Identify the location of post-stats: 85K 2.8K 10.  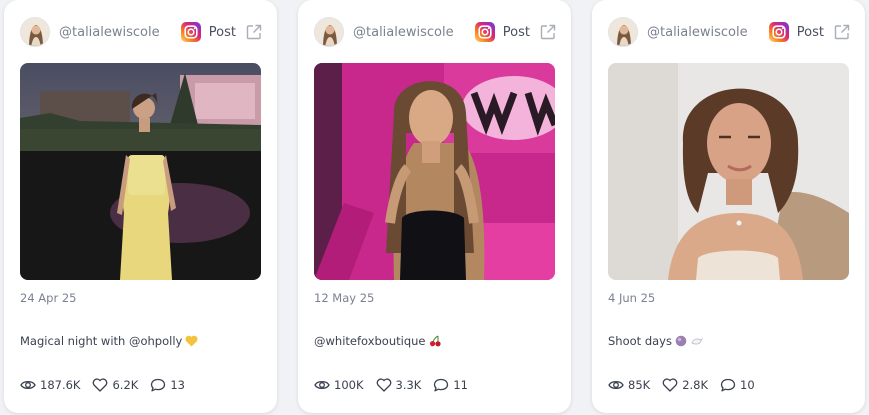
(687, 385).